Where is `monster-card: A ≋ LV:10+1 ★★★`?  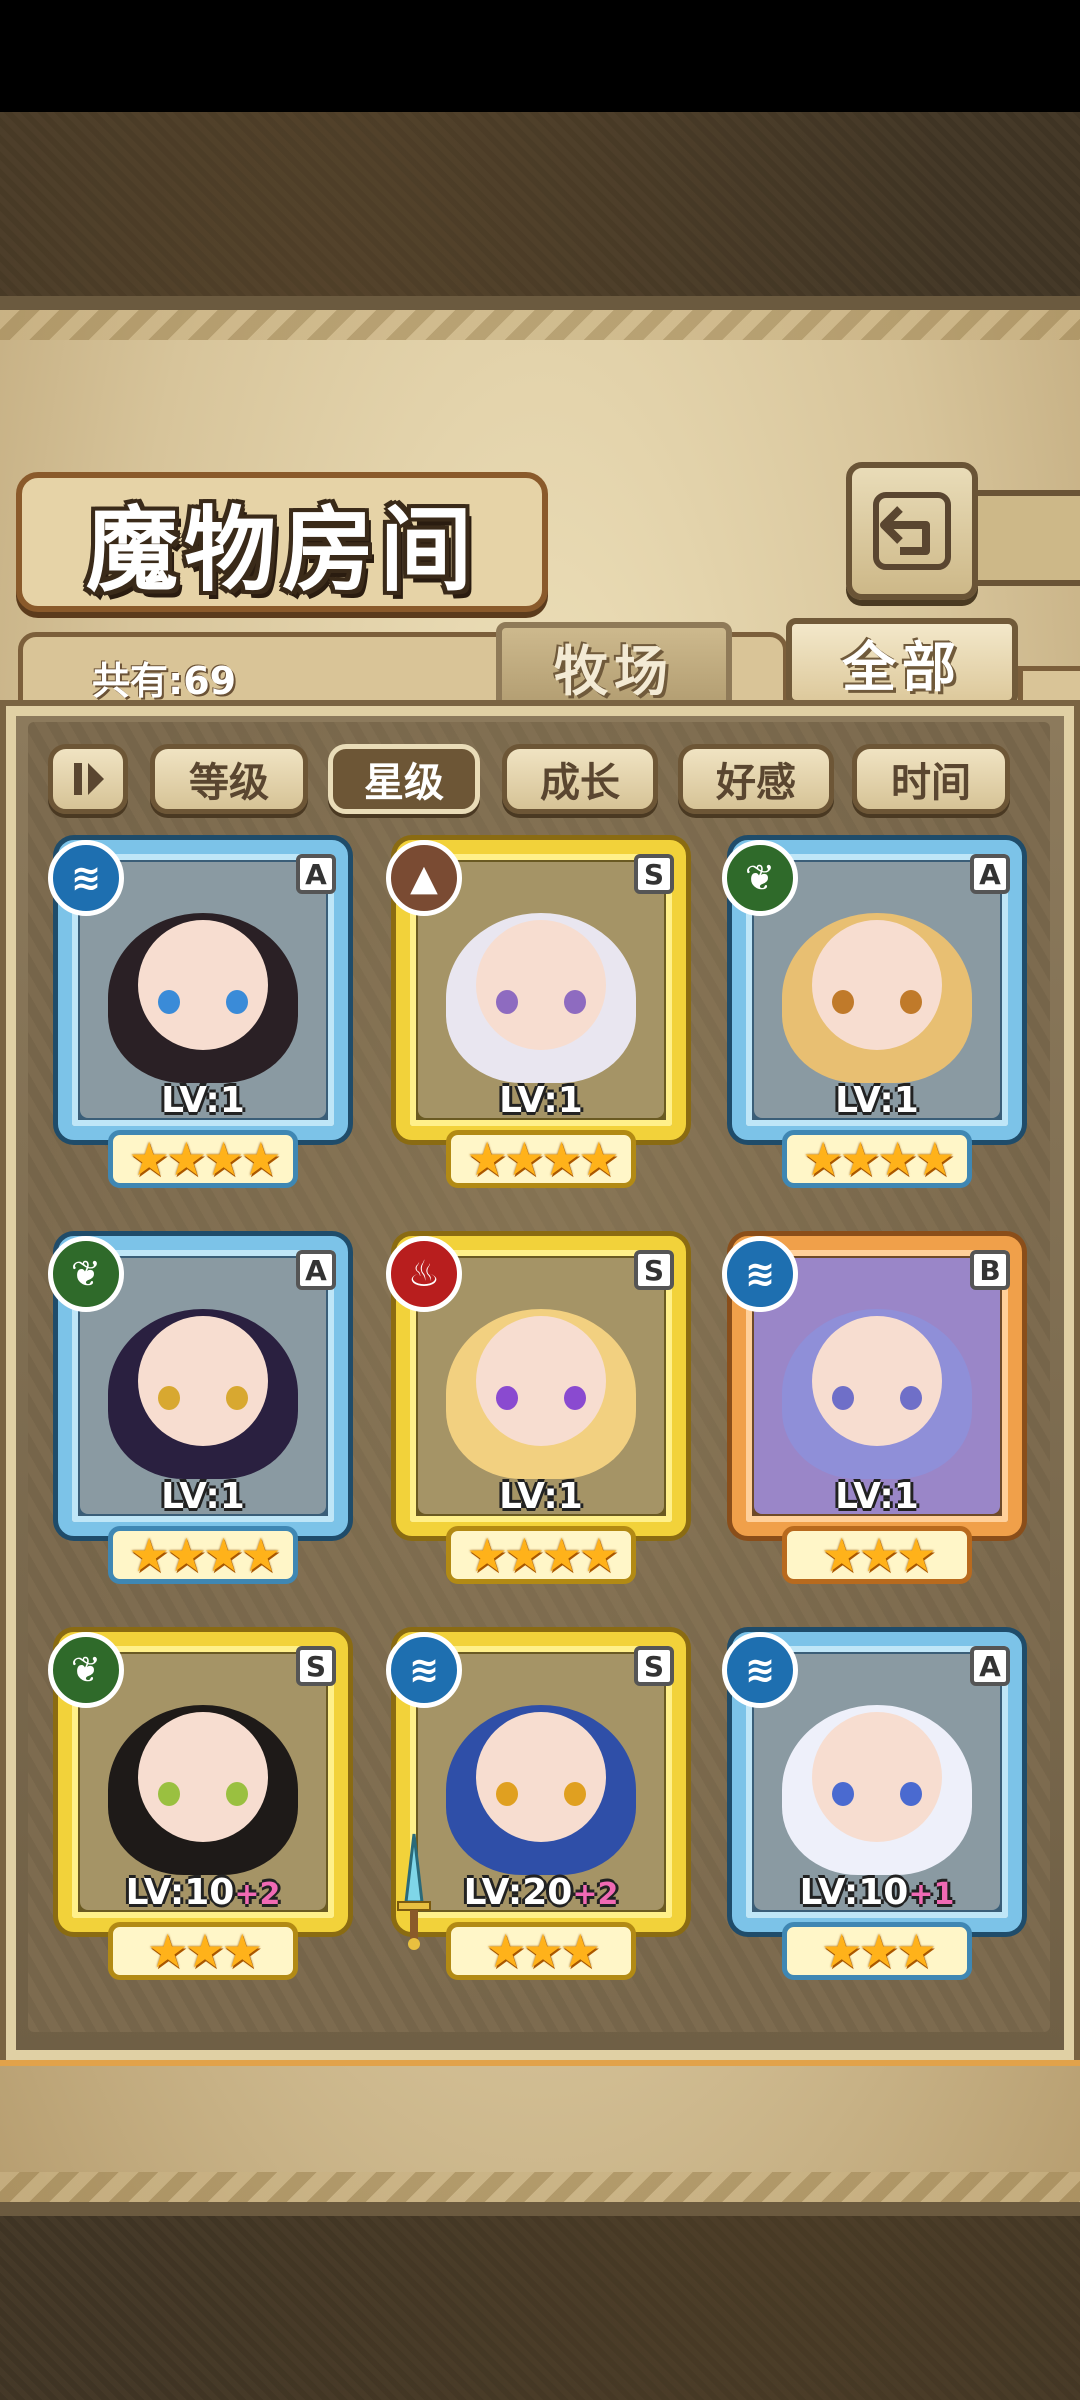
monster-card: A ≋ LV:10+1 ★★★ is located at coordinates (877, 1806).